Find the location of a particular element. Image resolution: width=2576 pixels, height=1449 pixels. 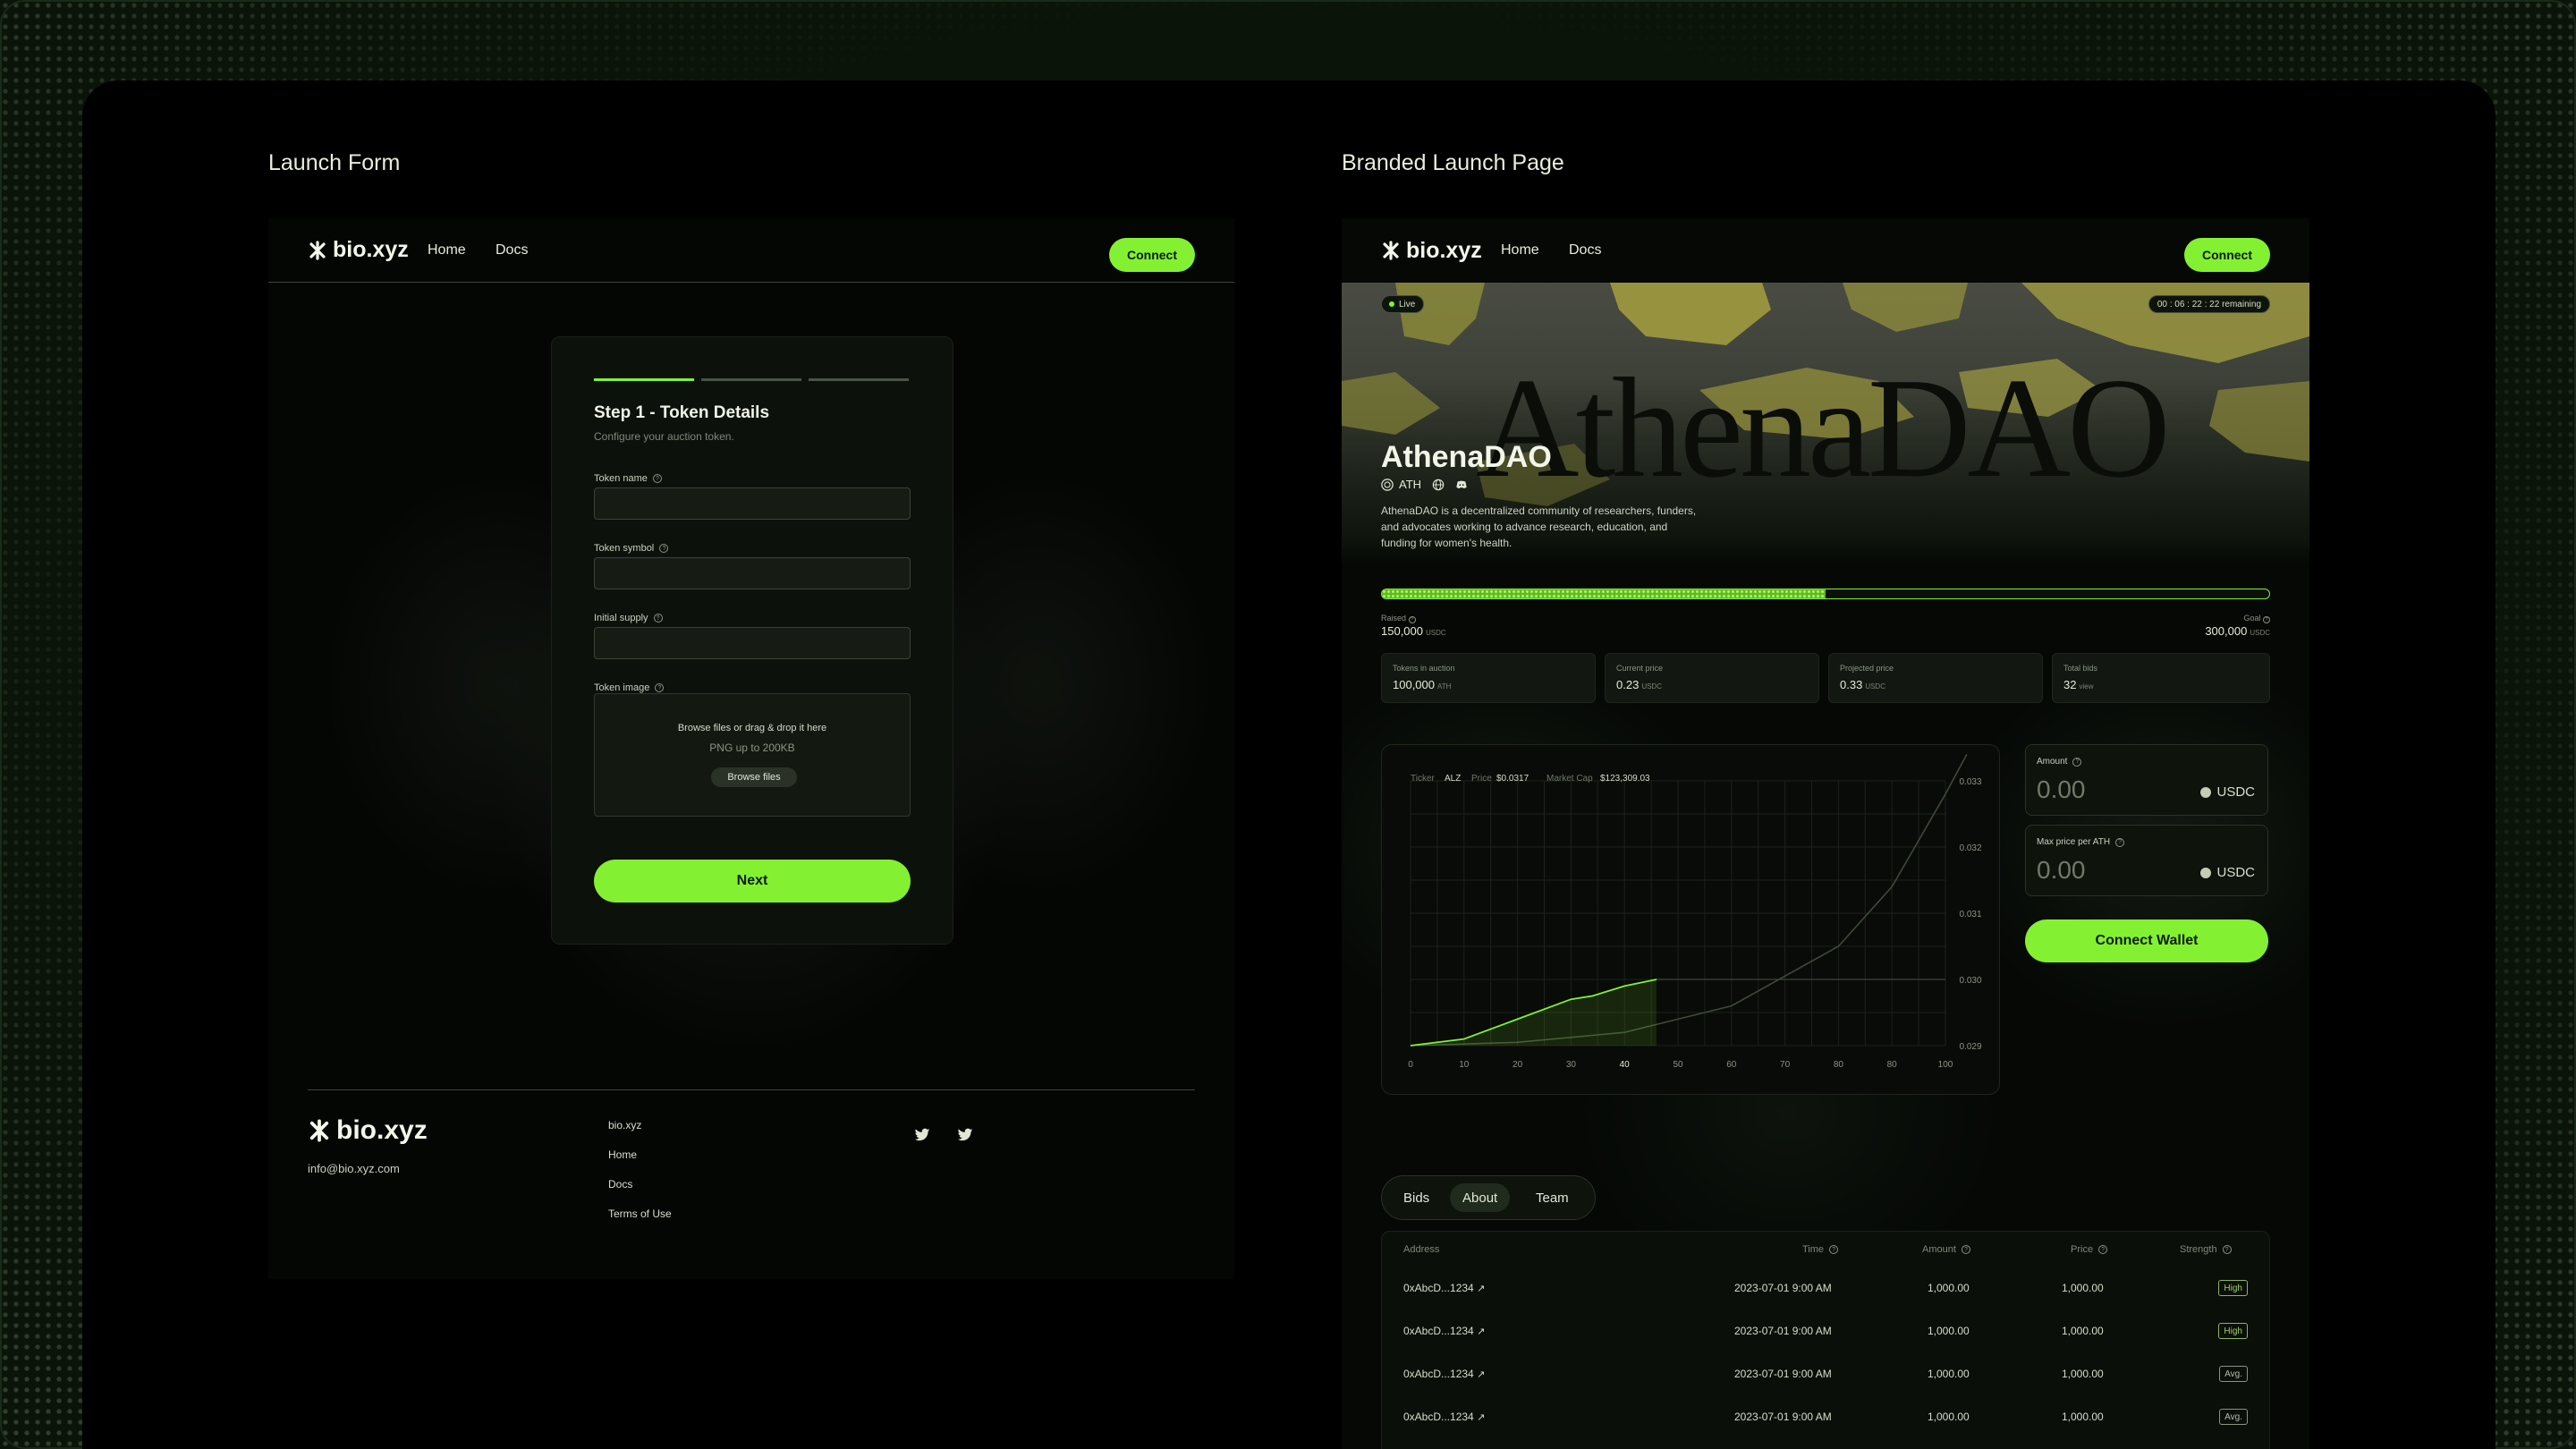

amount-value: 0.00 is located at coordinates (2061, 789).